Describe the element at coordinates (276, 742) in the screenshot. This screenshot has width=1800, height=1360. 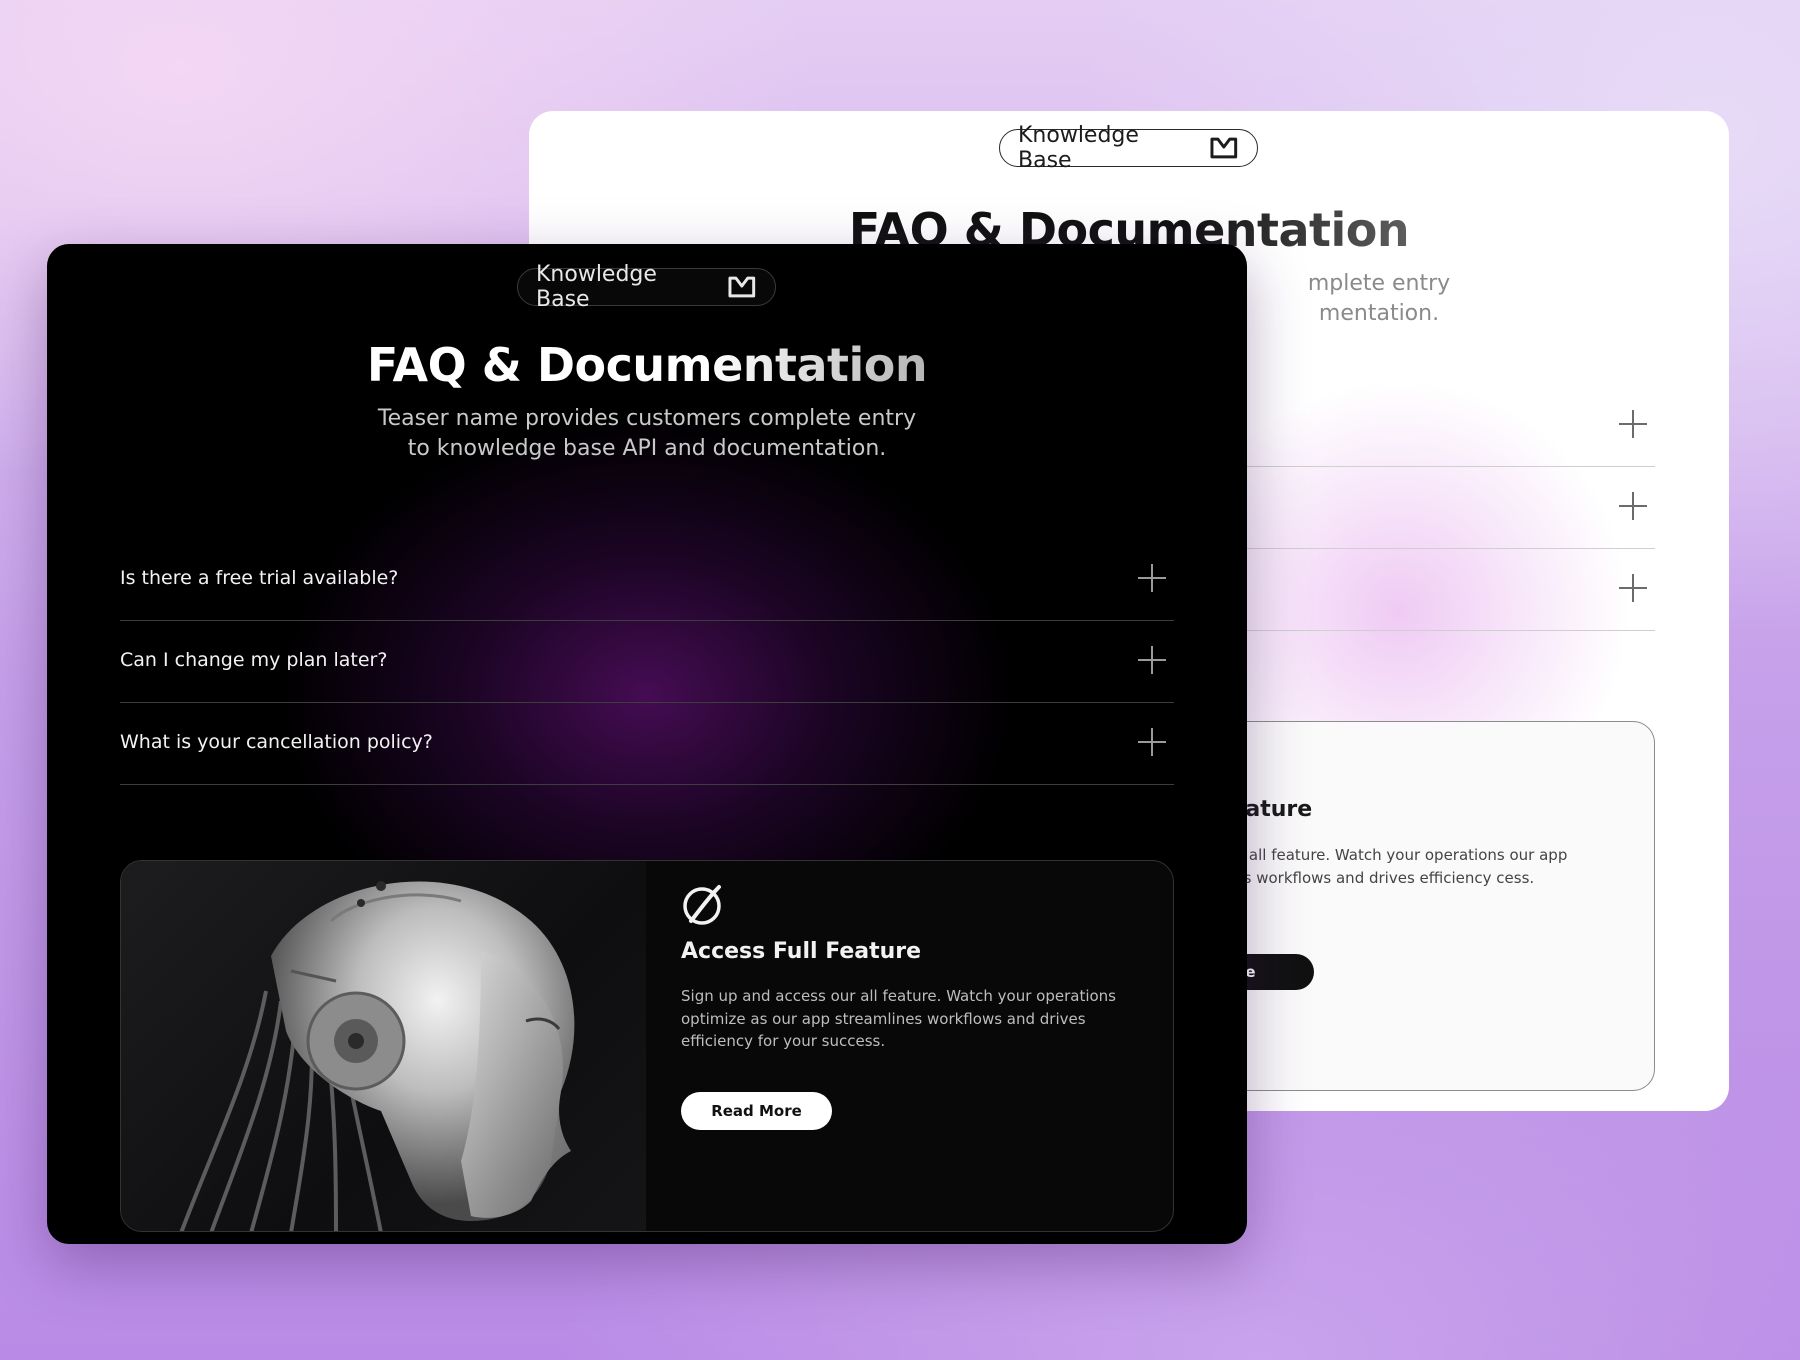
I see `faq-question: What is your cancellation policy?` at that location.